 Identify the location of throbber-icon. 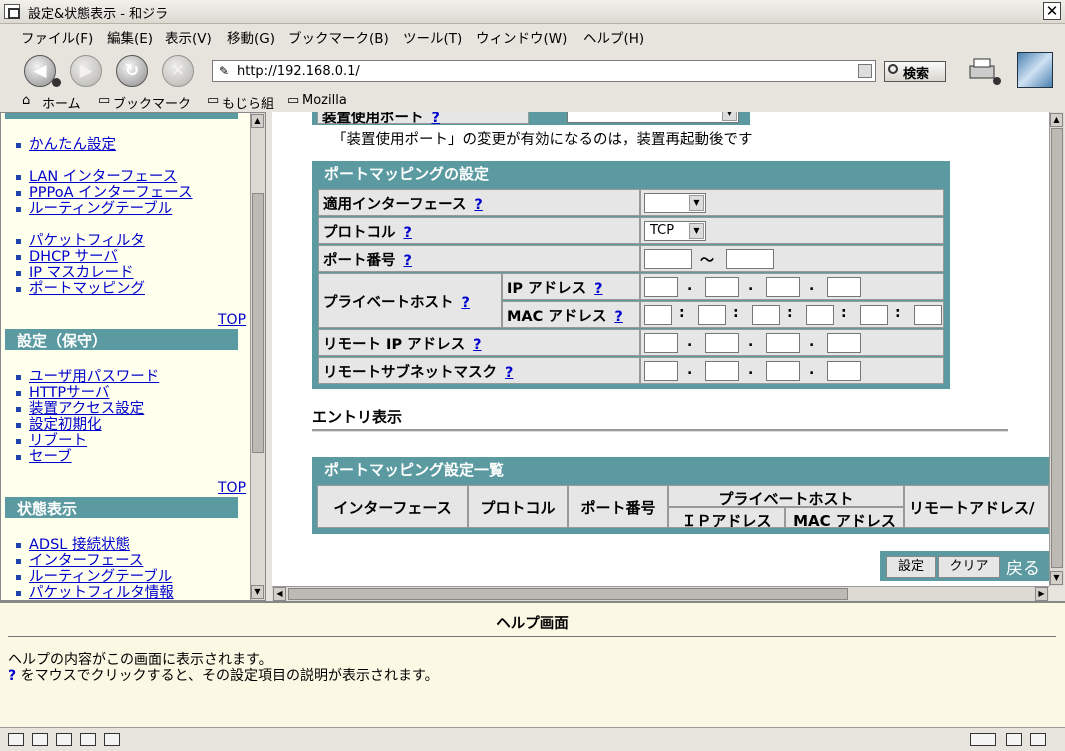
(1035, 70).